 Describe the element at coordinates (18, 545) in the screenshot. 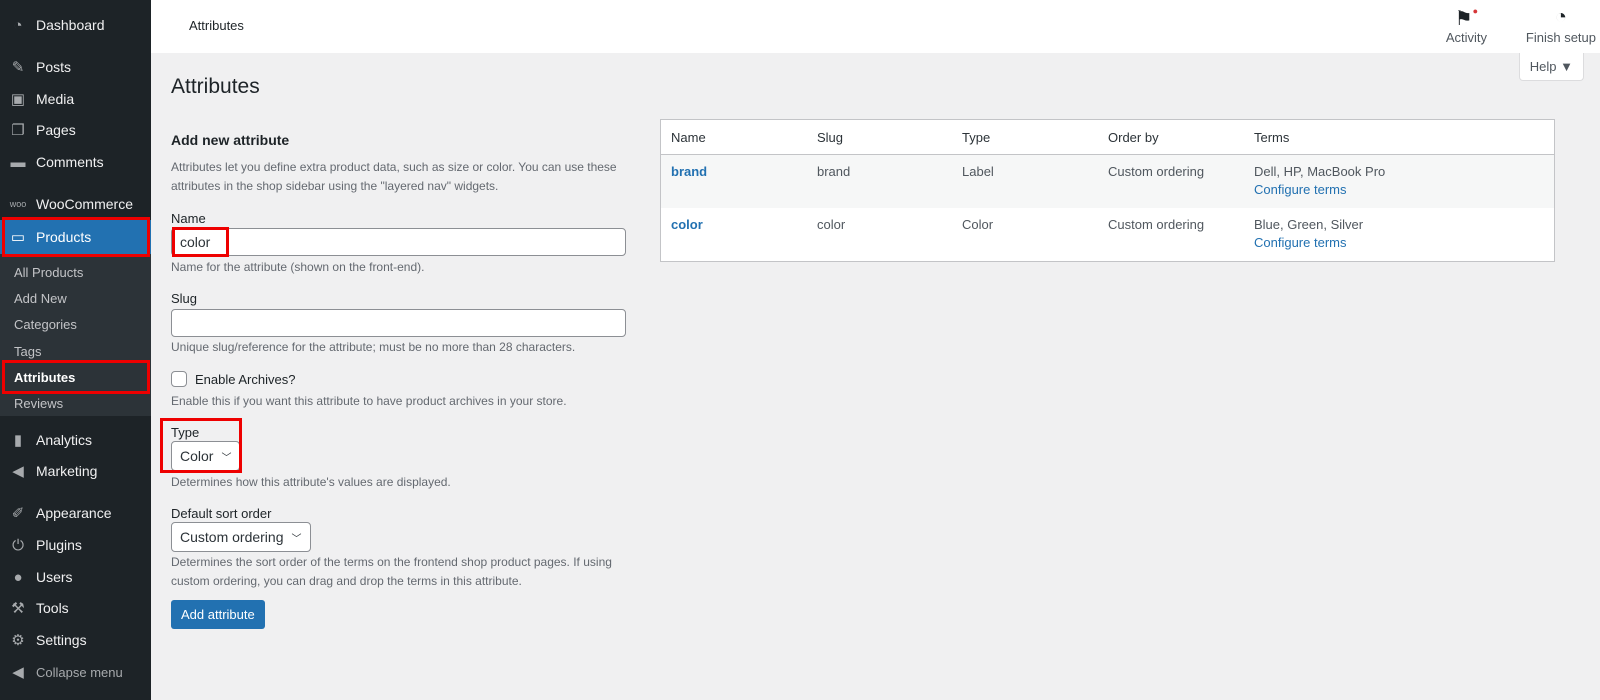

I see `plug-icon: ⏻` at that location.